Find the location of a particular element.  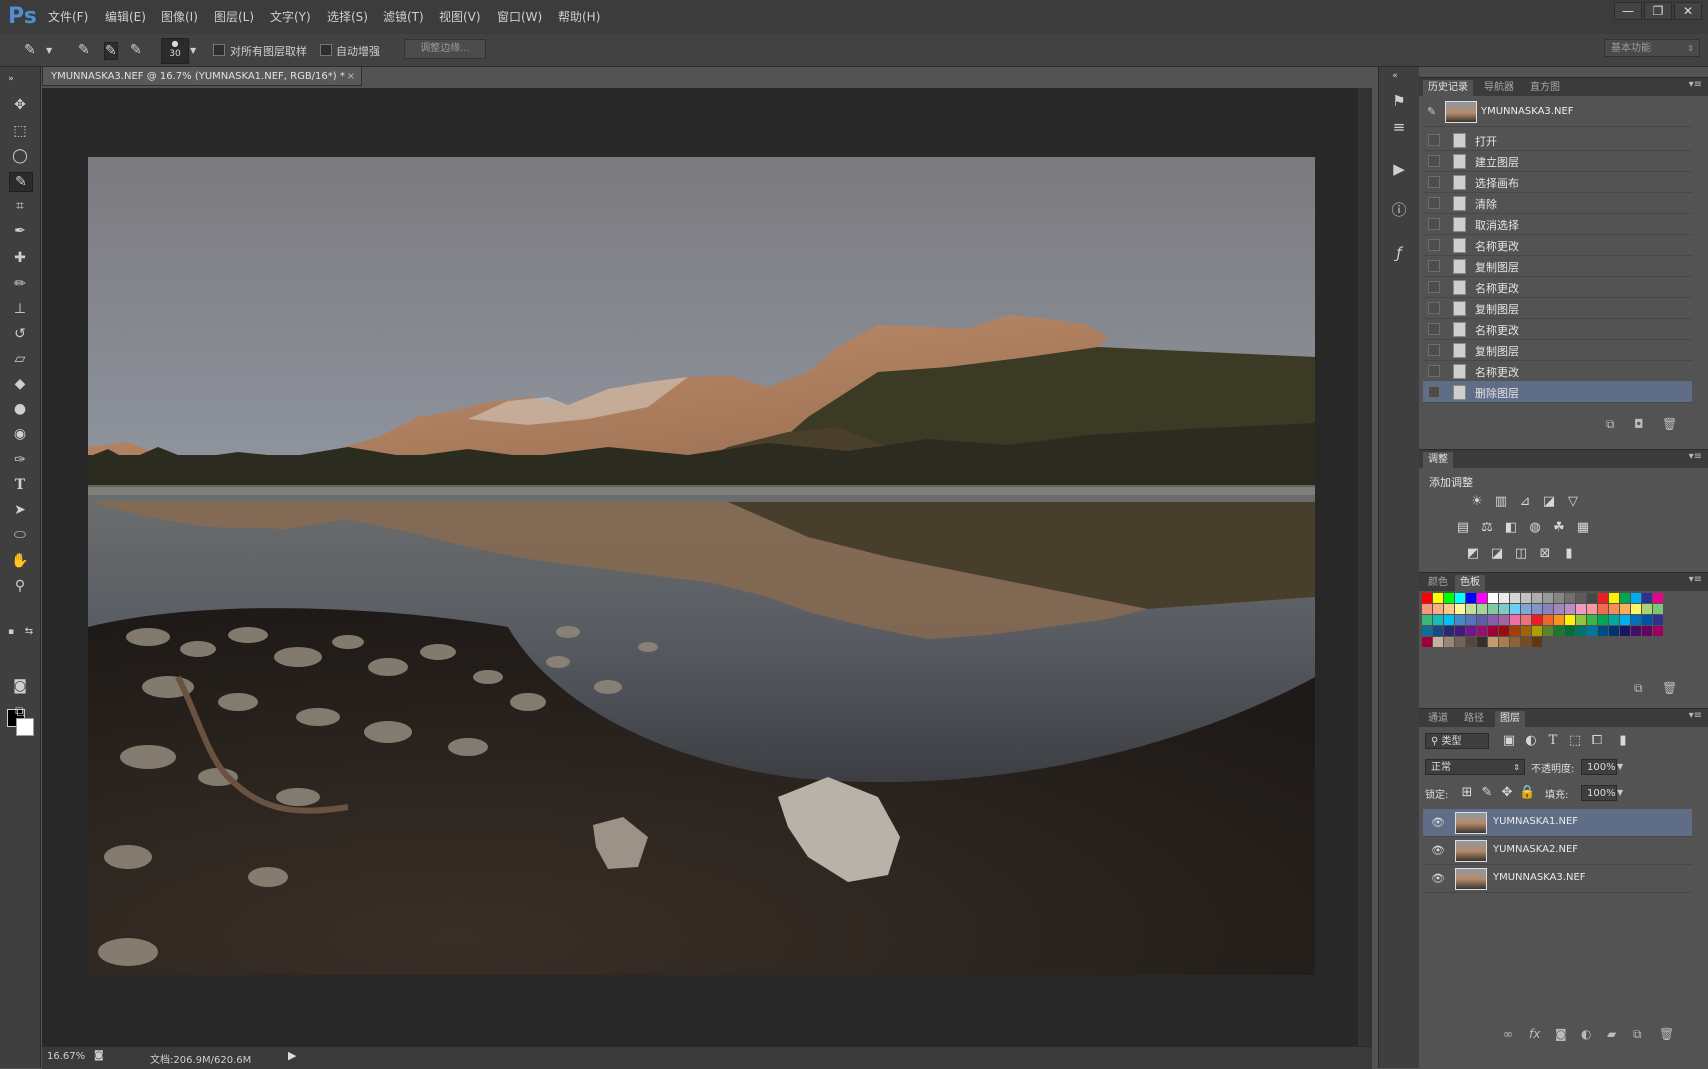

history-item: 取消选择 is located at coordinates (1557, 224).